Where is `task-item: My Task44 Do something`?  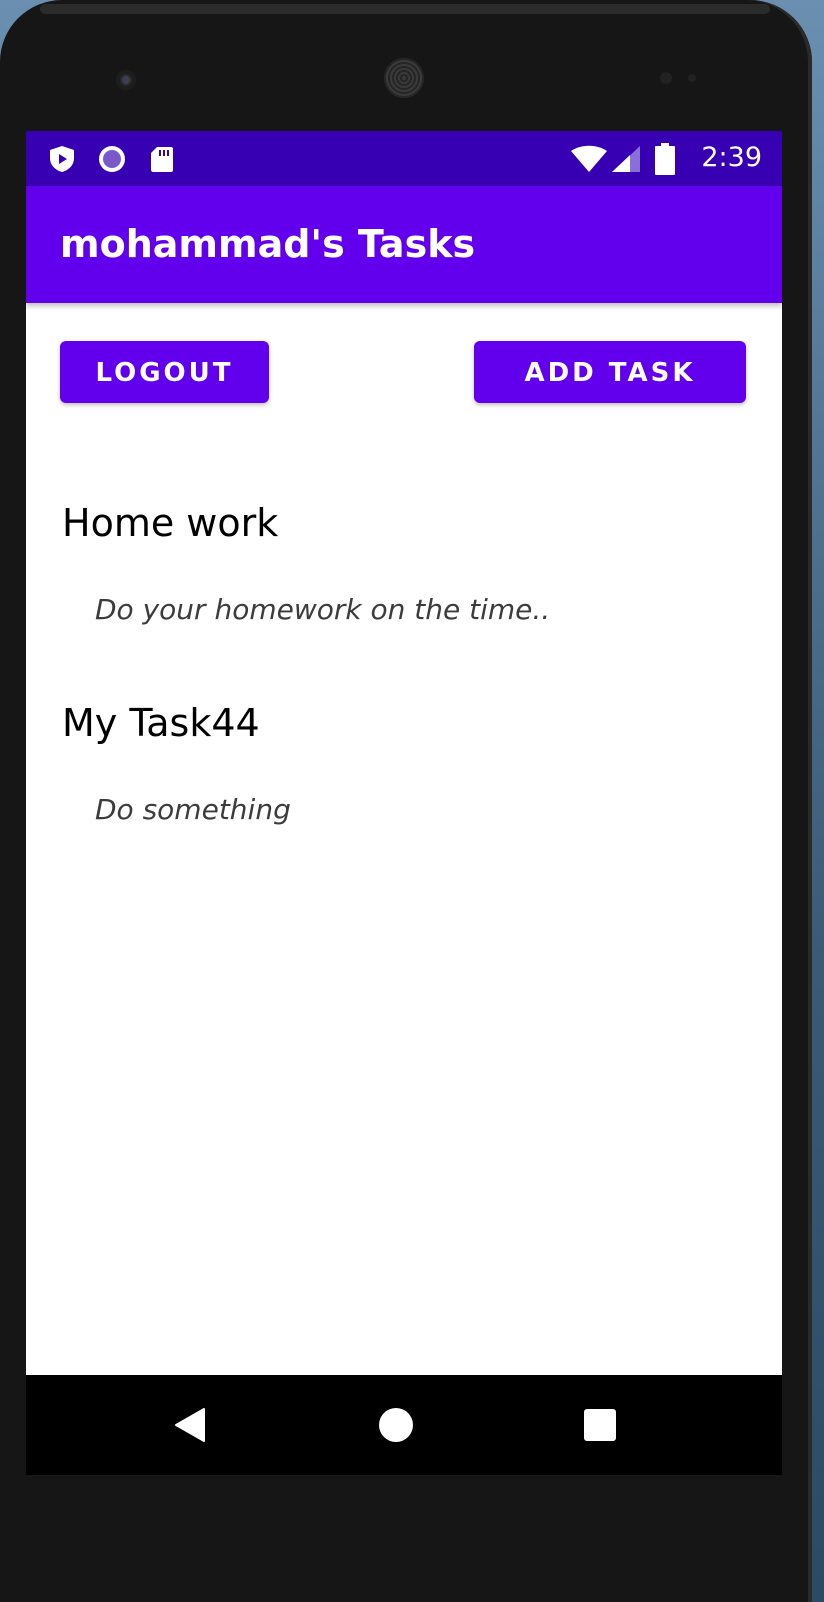 task-item: My Task44 Do something is located at coordinates (404, 801).